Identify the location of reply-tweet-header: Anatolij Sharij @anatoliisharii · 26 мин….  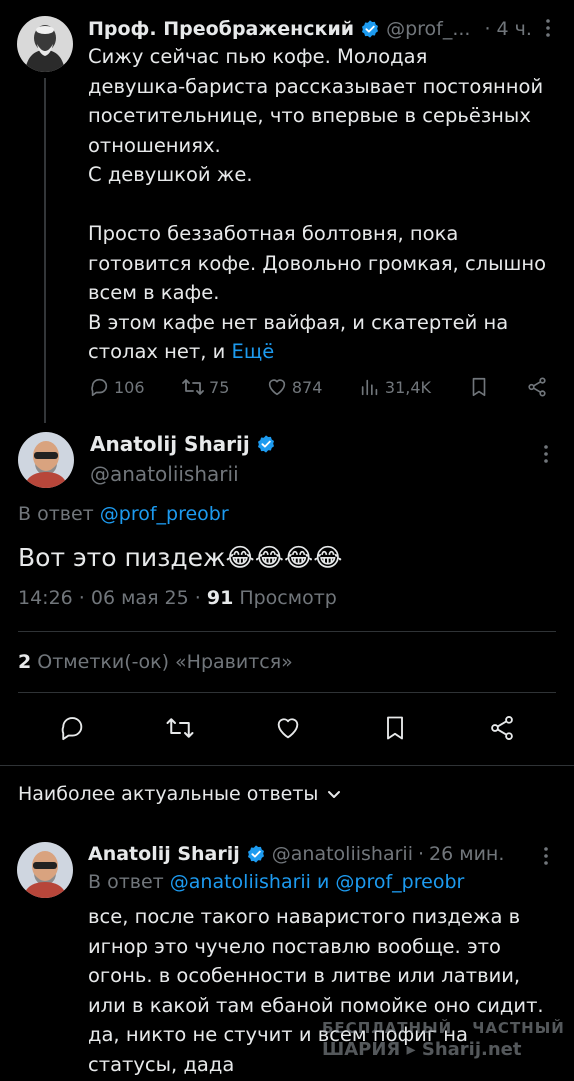
(323, 854).